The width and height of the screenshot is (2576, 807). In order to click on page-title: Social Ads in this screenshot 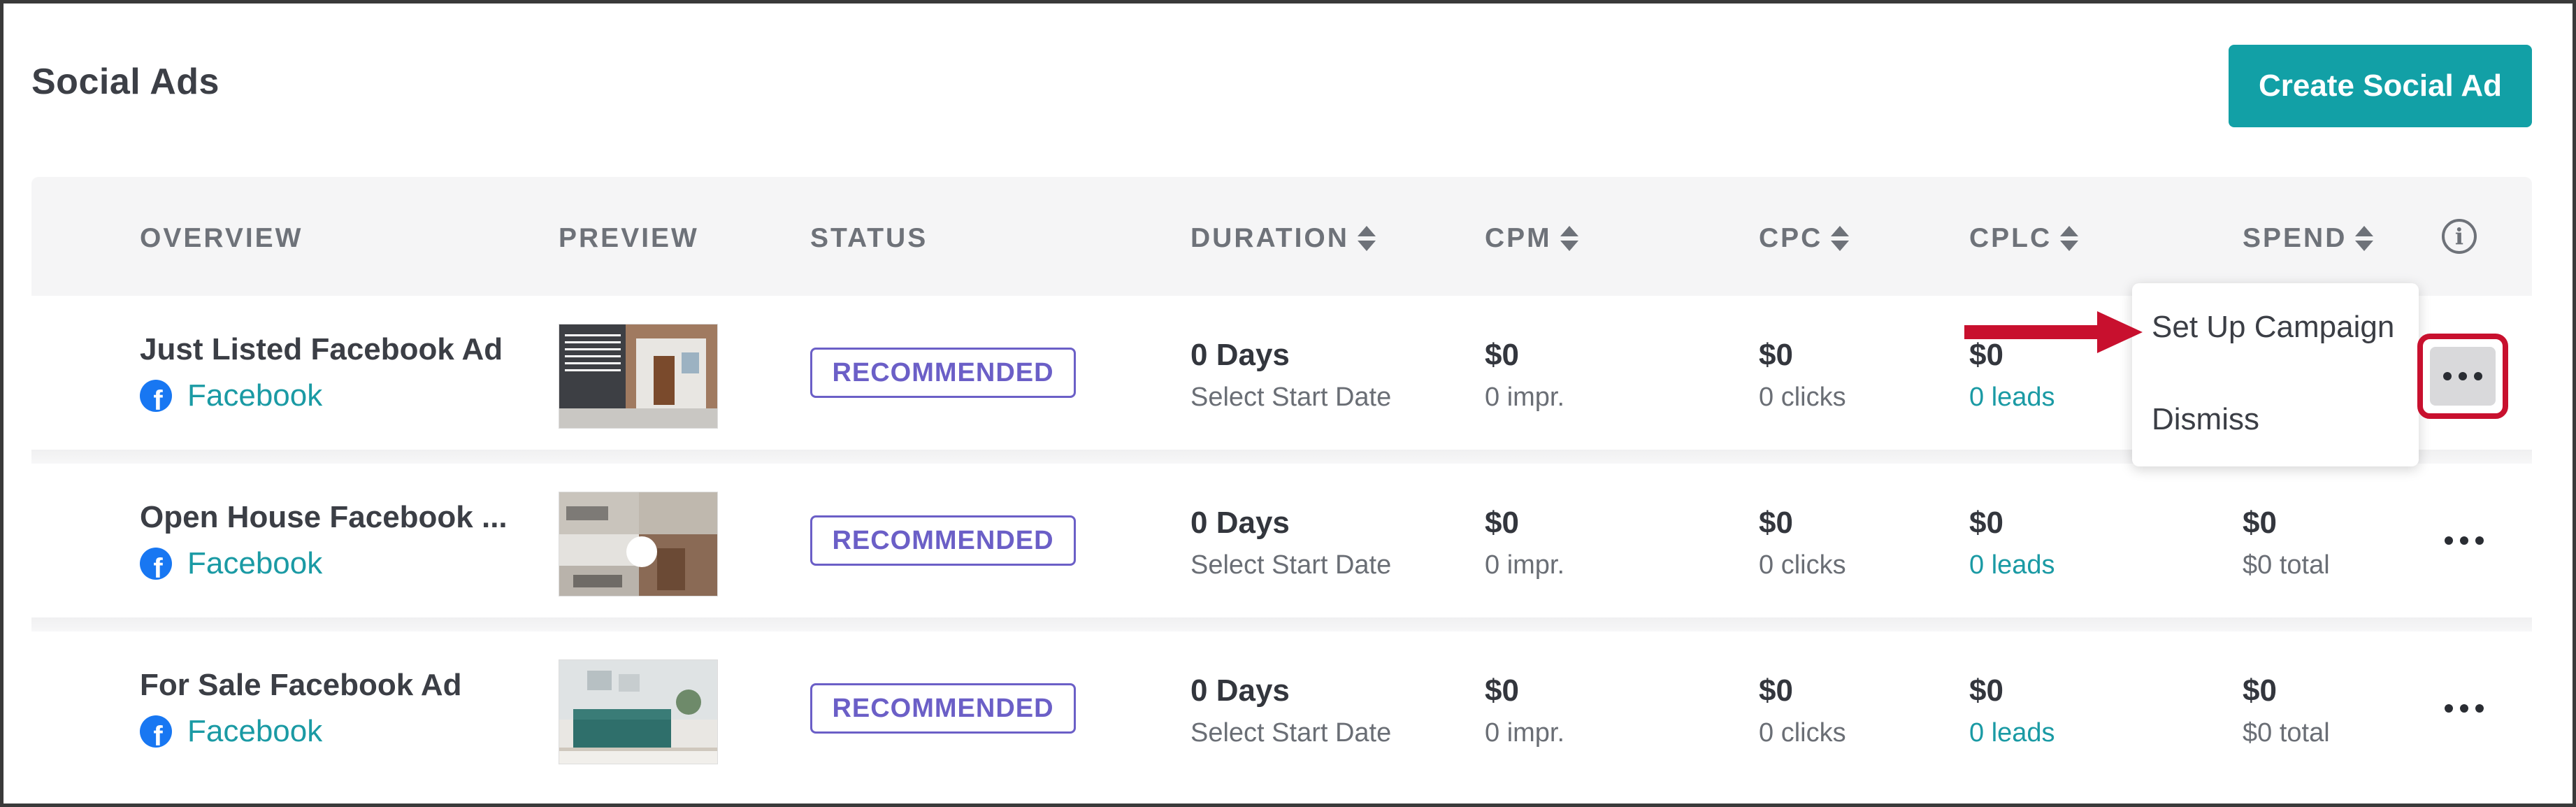, I will do `click(125, 82)`.